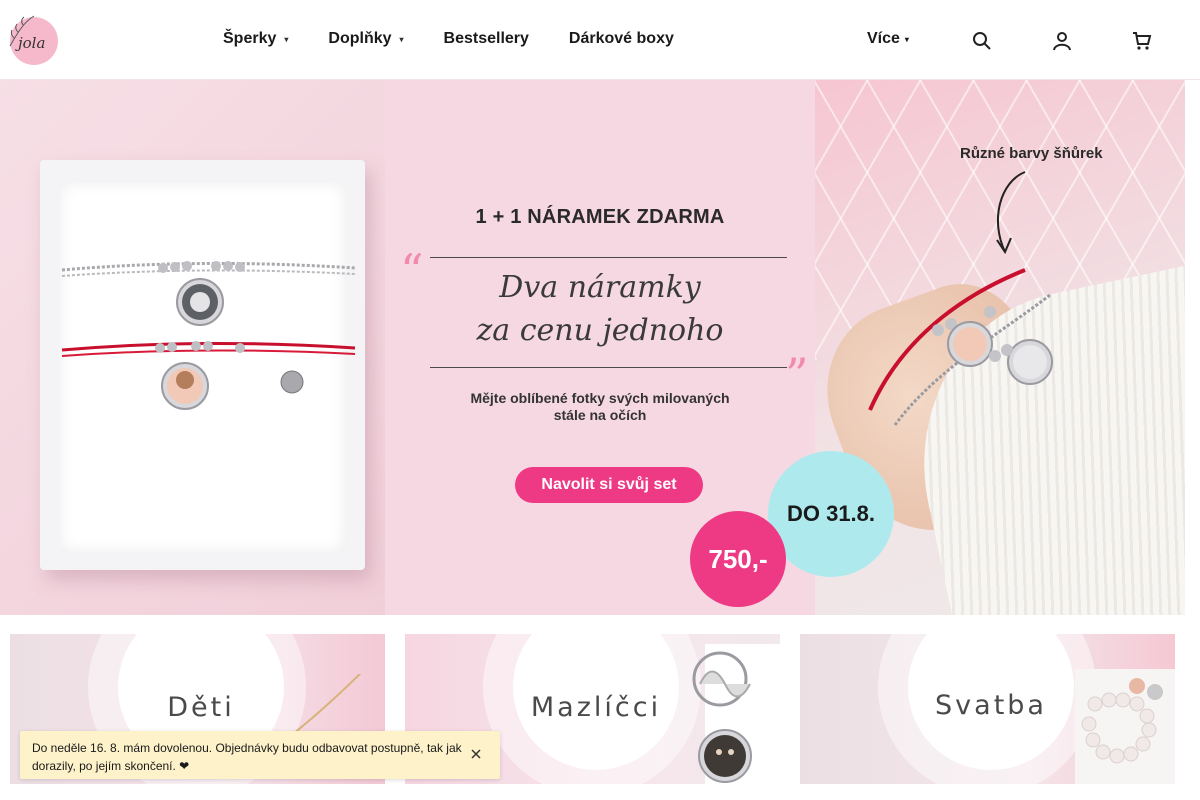  Describe the element at coordinates (1125, 726) in the screenshot. I see `pearl-bracelet-image` at that location.